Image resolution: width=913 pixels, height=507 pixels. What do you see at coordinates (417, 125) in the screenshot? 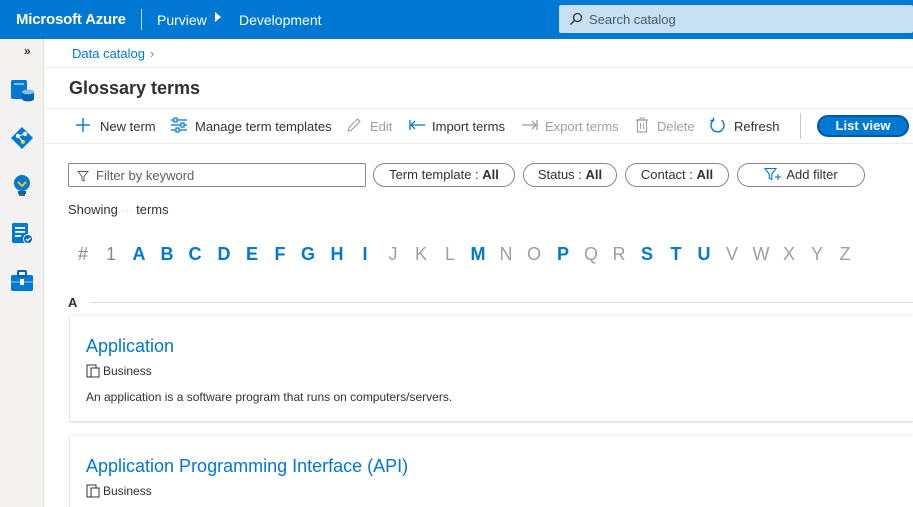
I see `import-icon` at bounding box center [417, 125].